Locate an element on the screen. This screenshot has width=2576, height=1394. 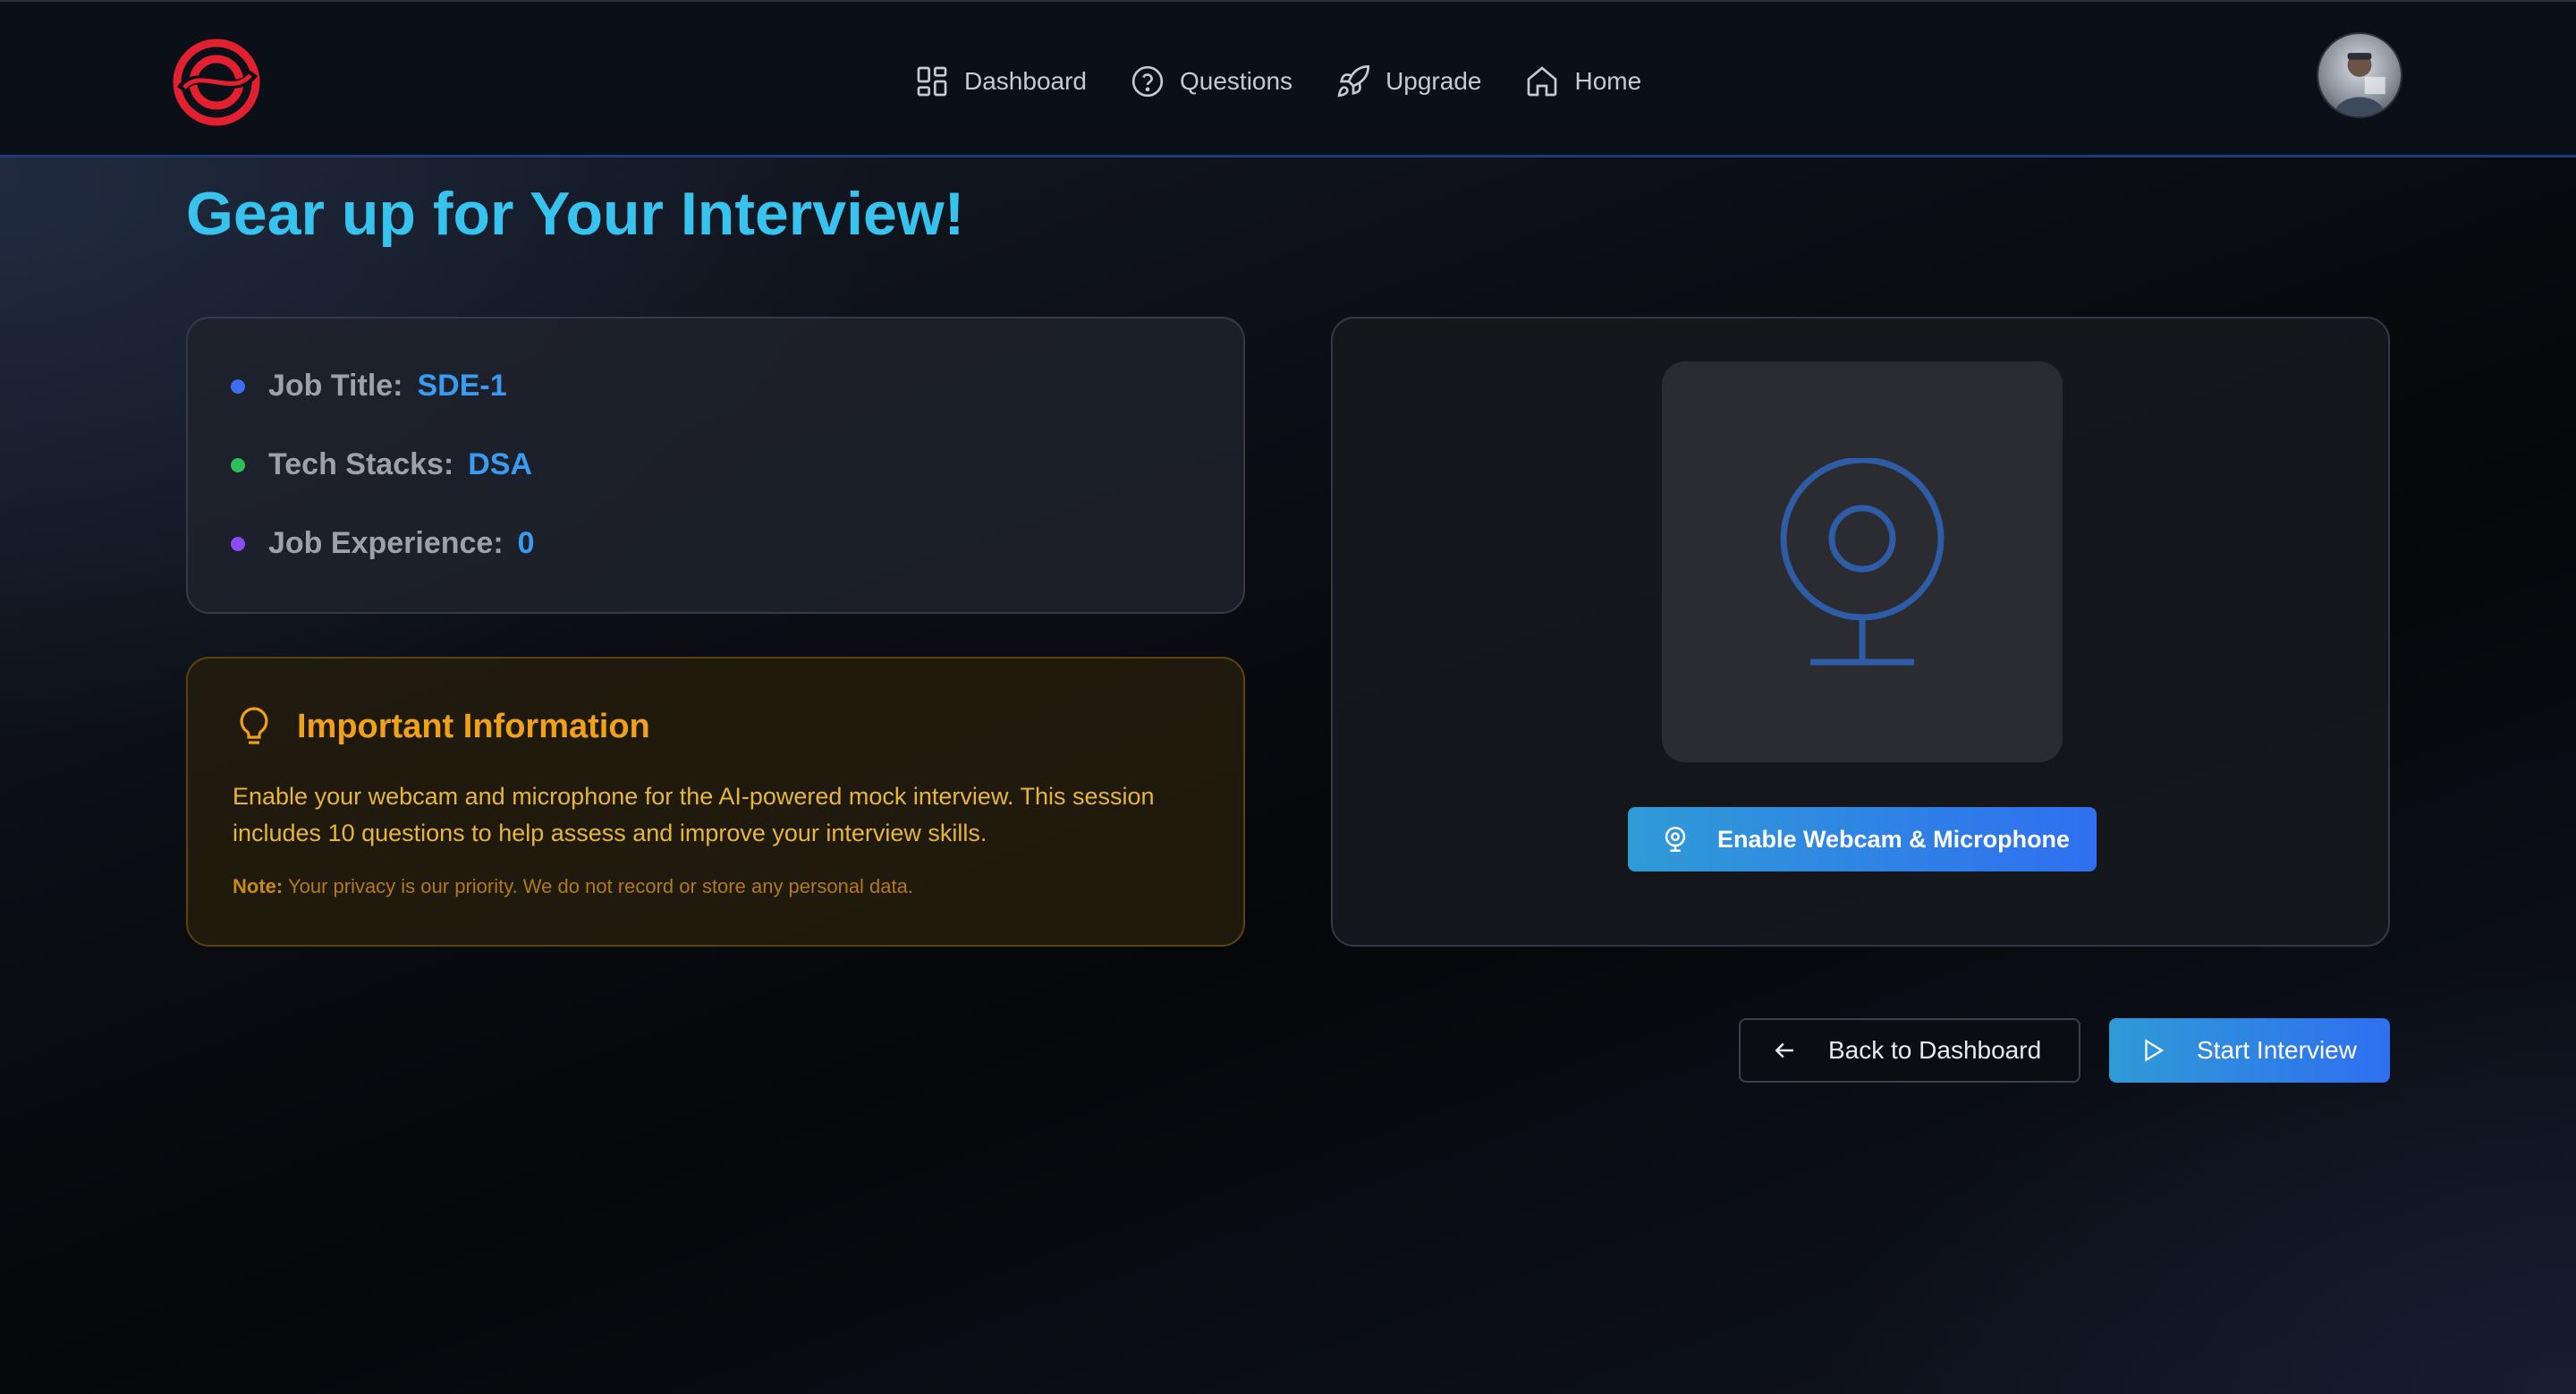
start-interview-button: Start Interview is located at coordinates (2249, 1050).